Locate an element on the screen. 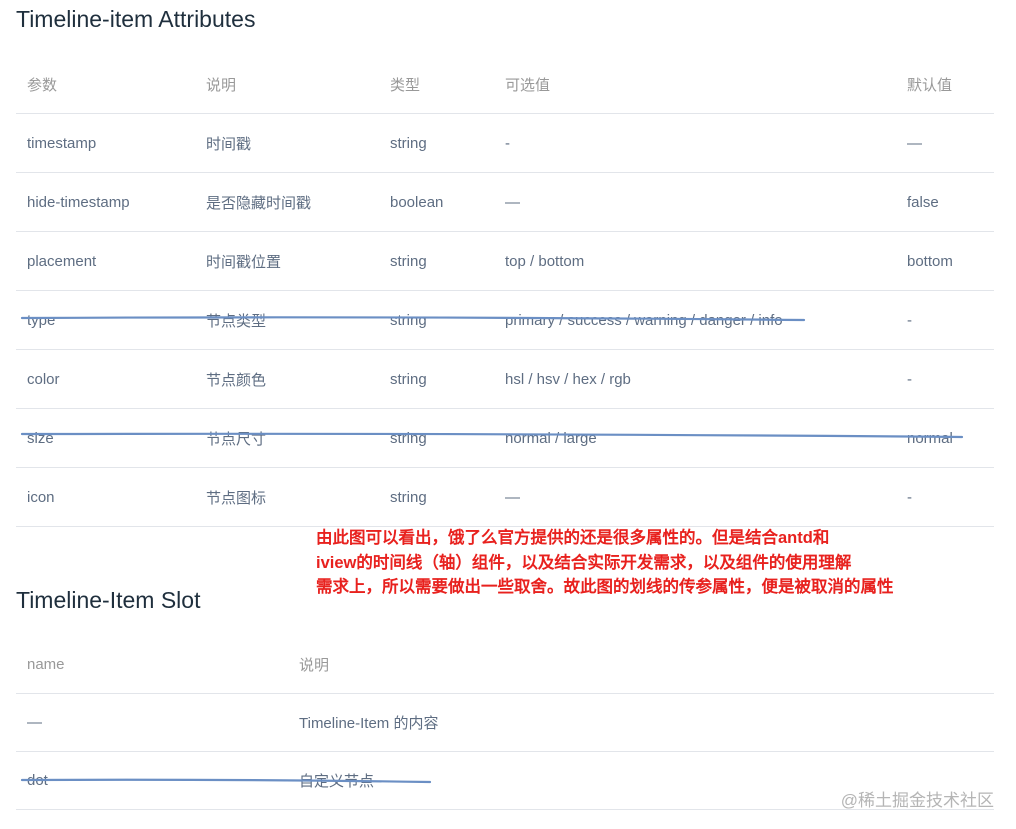 Image resolution: width=1016 pixels, height=829 pixels. table-row: timestamp 时间戳 string - — is located at coordinates (505, 143).